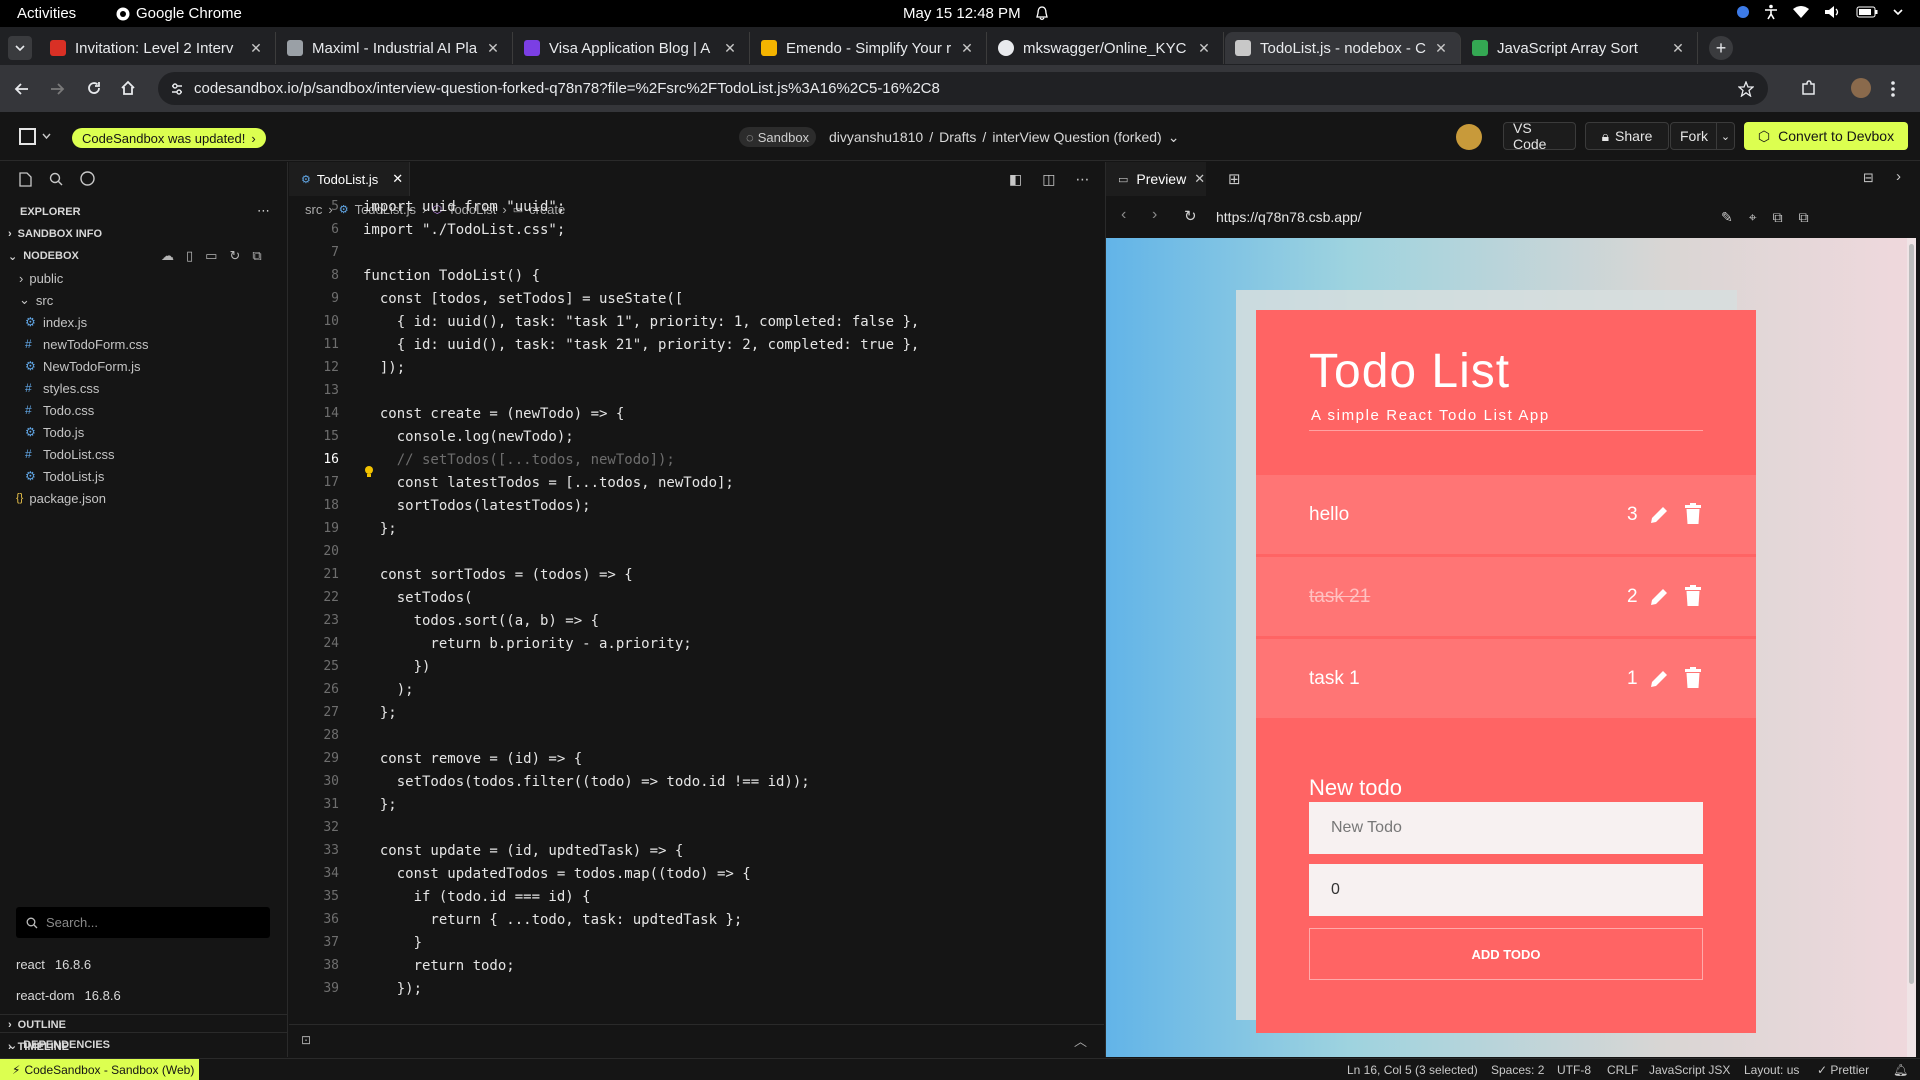 Image resolution: width=1920 pixels, height=1080 pixels. Describe the element at coordinates (1412, 1070) in the screenshot. I see `cursor-position: Ln 16, Col 5 (3 selected)` at that location.